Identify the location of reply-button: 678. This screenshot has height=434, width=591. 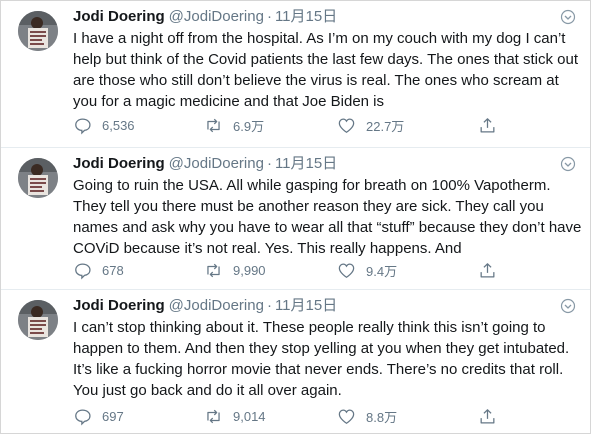
(98, 270).